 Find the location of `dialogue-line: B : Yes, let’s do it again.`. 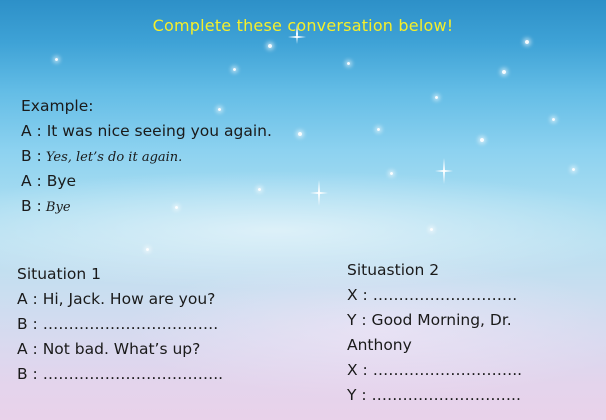

dialogue-line: B : Yes, let’s do it again. is located at coordinates (146, 156).